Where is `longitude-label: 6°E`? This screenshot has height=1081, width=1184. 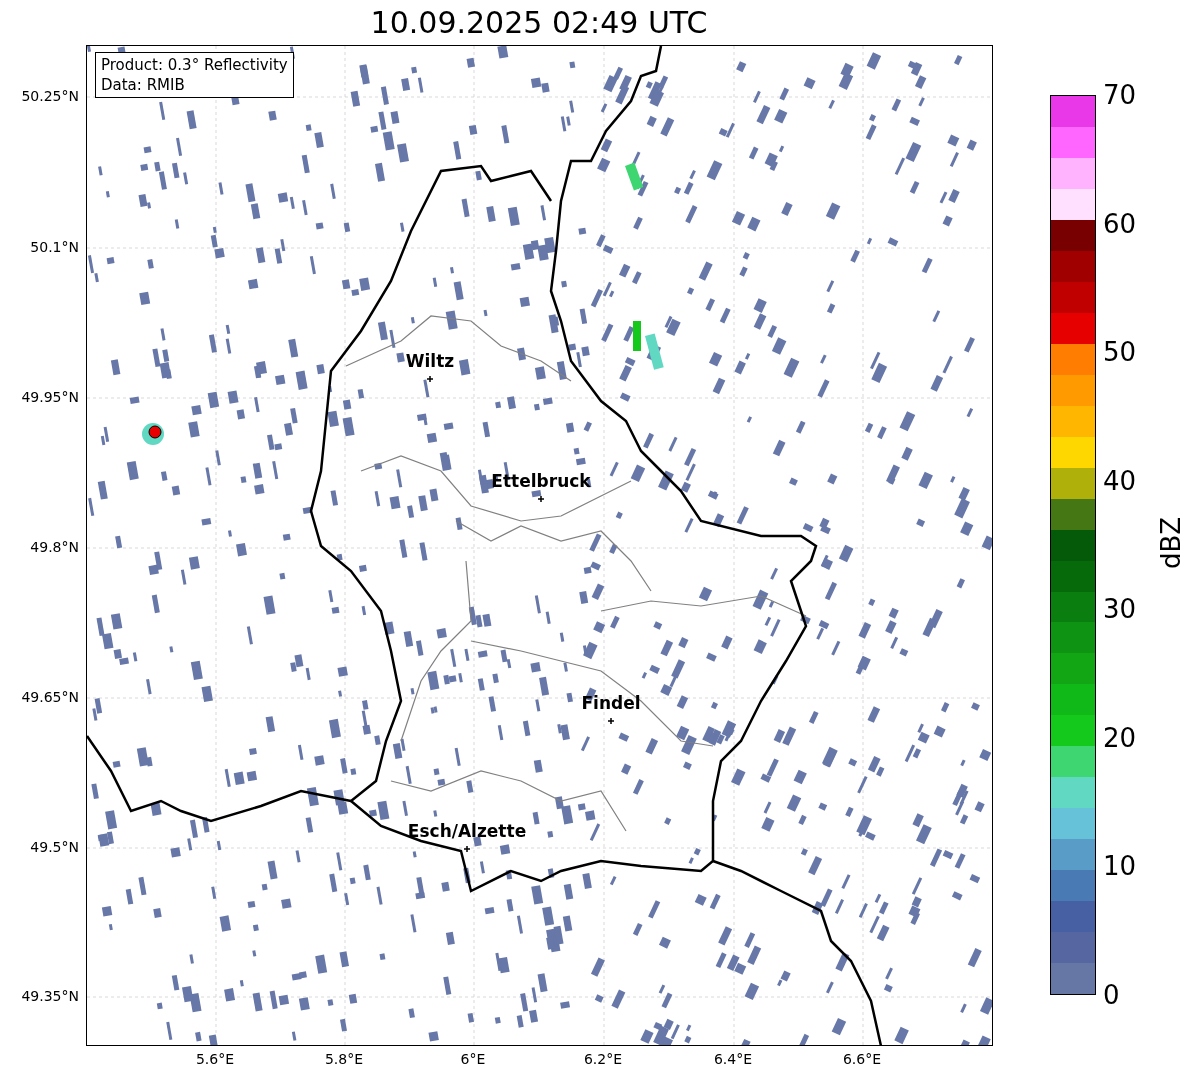
longitude-label: 6°E is located at coordinates (473, 1059).